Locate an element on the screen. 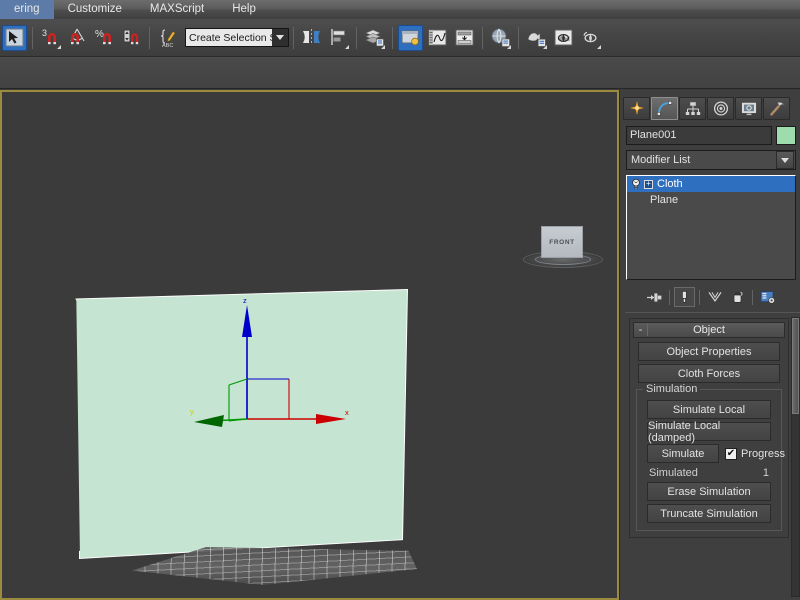 The image size is (800, 600). layer-manager-icon is located at coordinates (374, 38).